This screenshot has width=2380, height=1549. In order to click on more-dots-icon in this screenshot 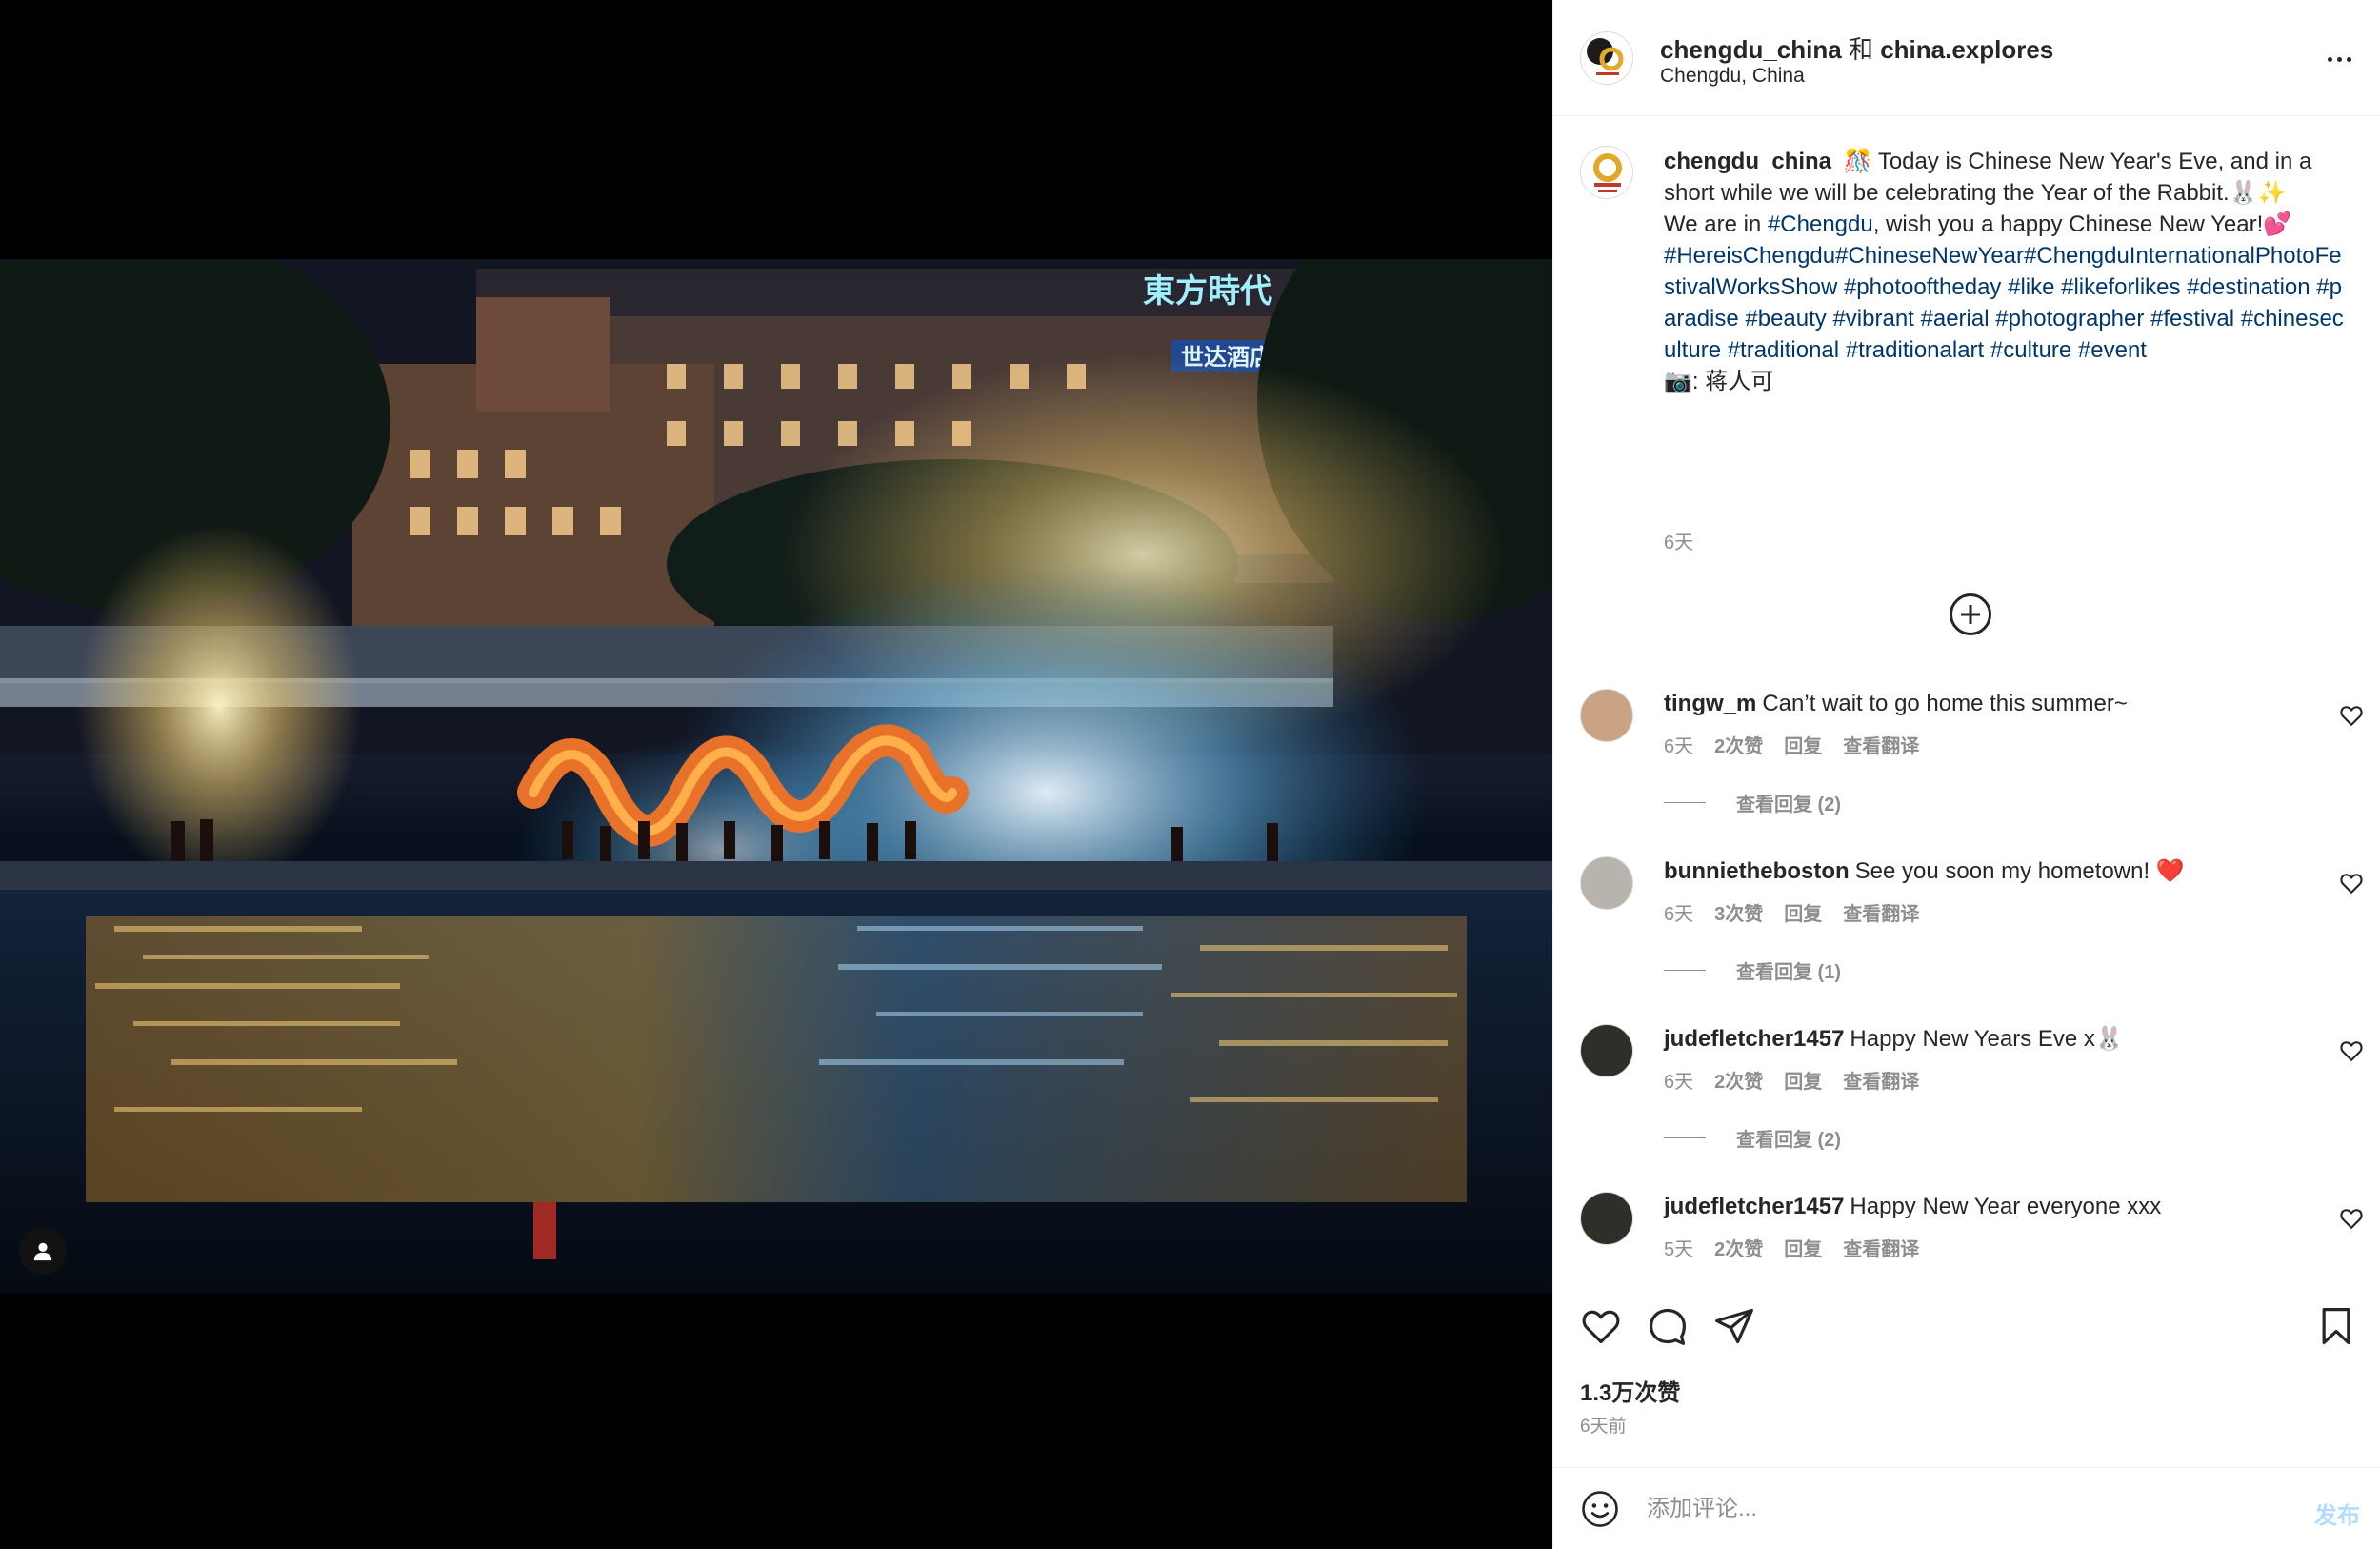, I will do `click(2339, 59)`.